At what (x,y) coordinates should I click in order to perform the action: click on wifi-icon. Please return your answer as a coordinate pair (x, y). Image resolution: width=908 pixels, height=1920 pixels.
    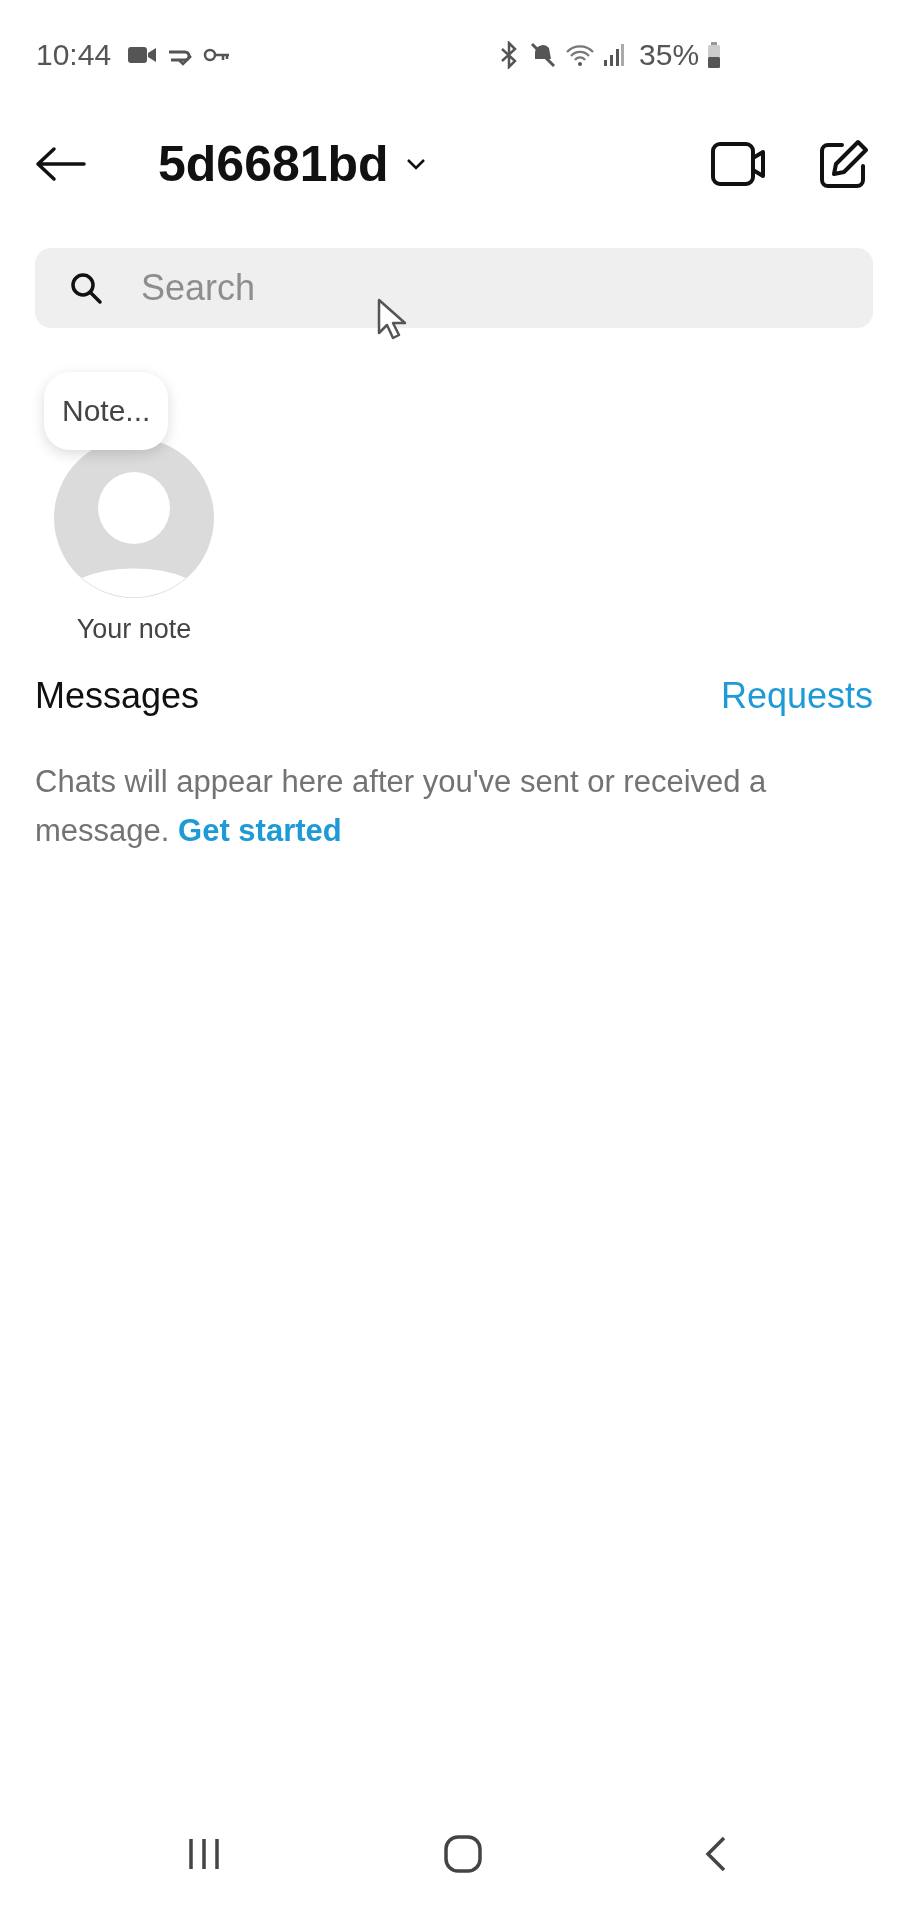
    Looking at the image, I should click on (580, 55).